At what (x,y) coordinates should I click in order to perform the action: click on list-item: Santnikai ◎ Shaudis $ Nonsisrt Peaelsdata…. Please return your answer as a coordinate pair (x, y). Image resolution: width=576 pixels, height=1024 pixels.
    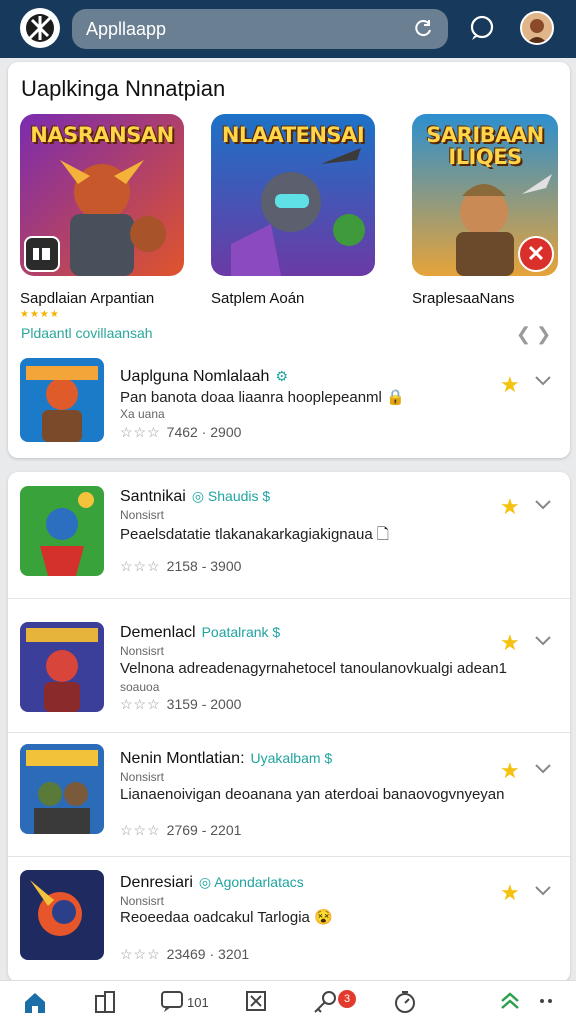
    Looking at the image, I should click on (289, 544).